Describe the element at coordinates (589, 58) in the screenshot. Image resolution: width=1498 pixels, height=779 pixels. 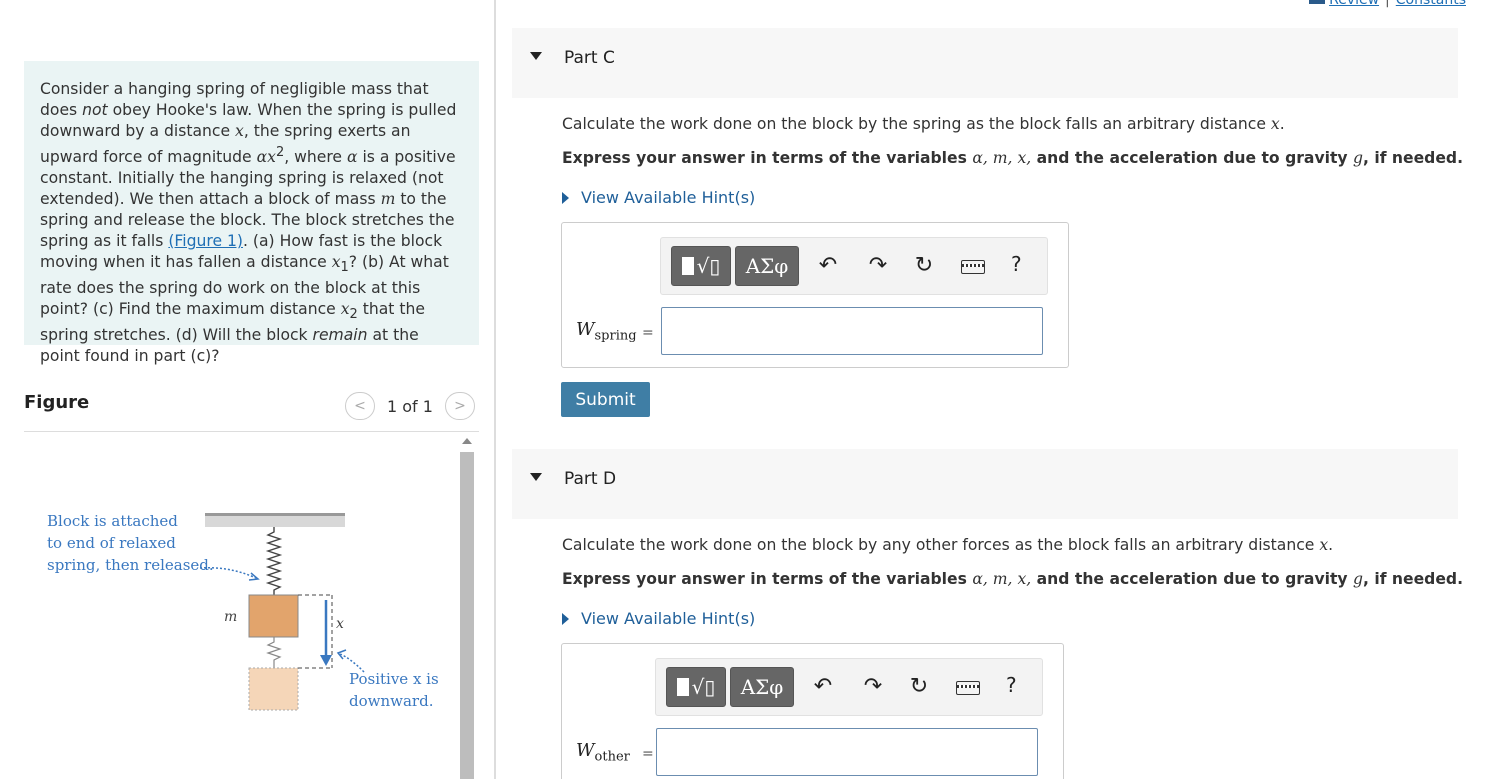
I see `part-title: Part C` at that location.